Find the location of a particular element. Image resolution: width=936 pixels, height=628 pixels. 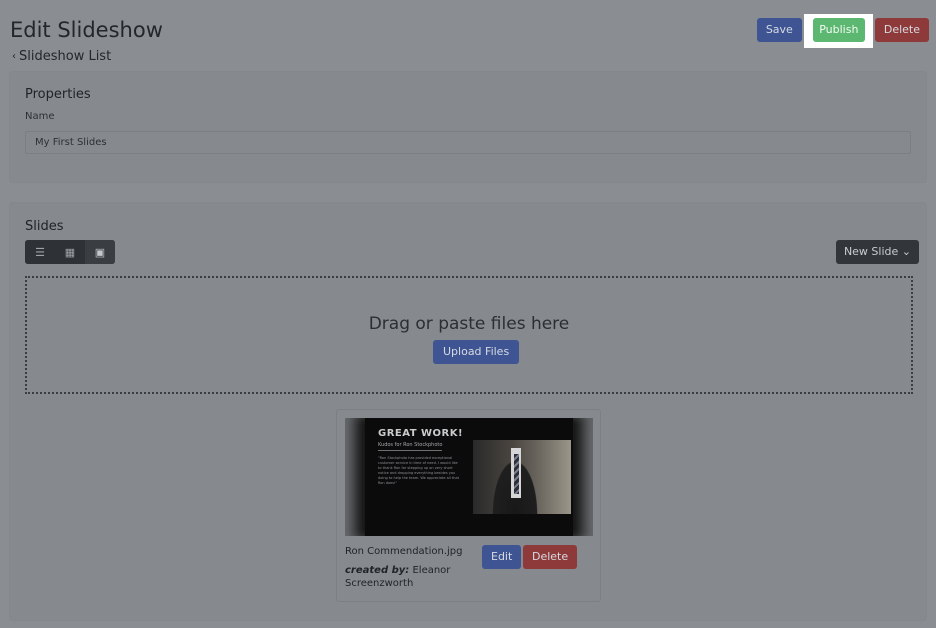

delete-slideshow-button: Delete is located at coordinates (901, 30).